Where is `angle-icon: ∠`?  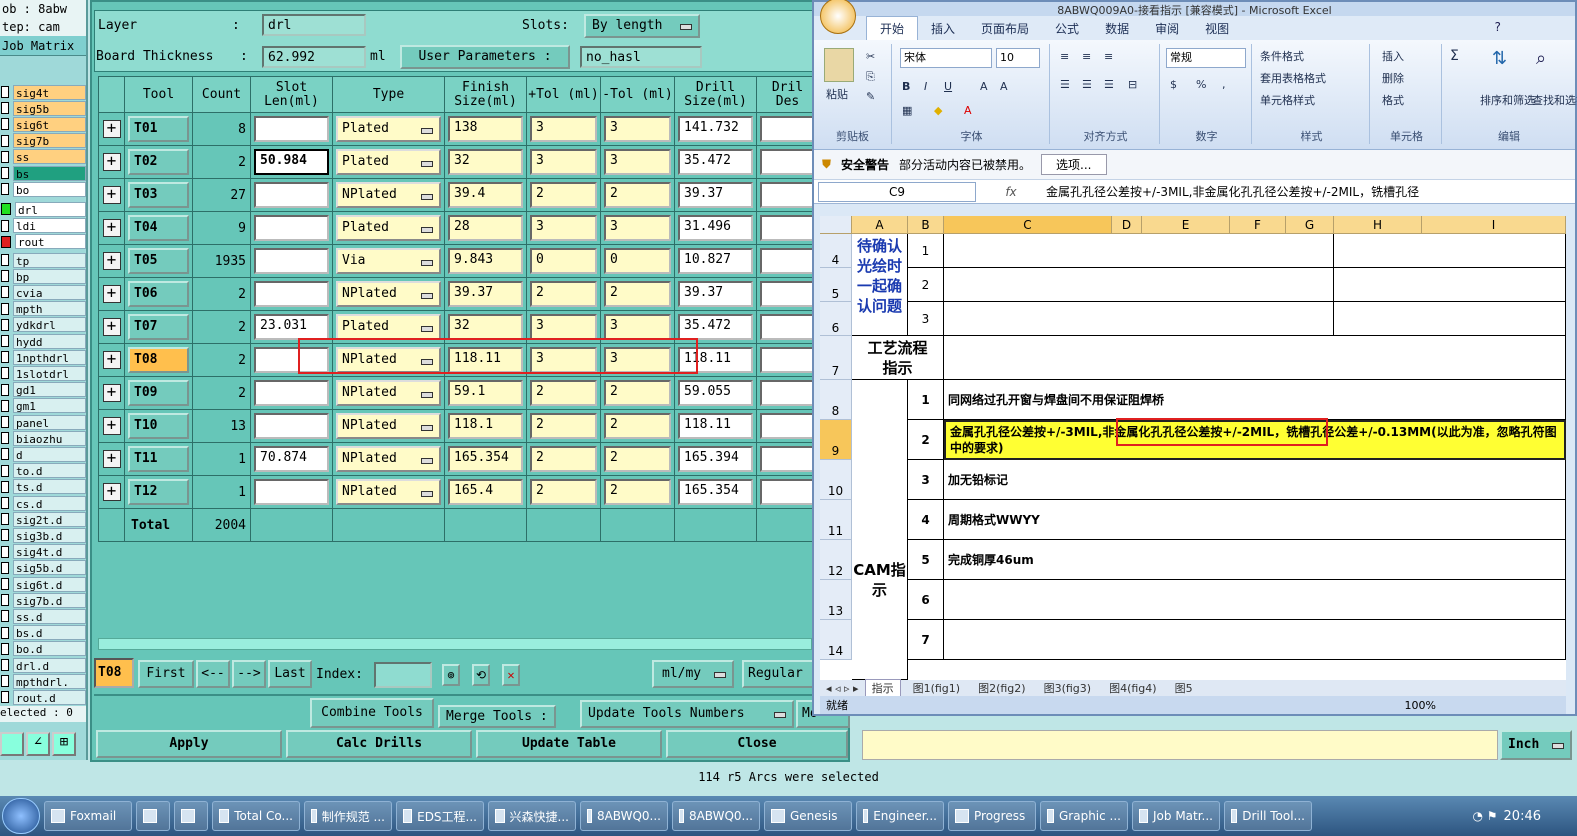
angle-icon: ∠ is located at coordinates (38, 744).